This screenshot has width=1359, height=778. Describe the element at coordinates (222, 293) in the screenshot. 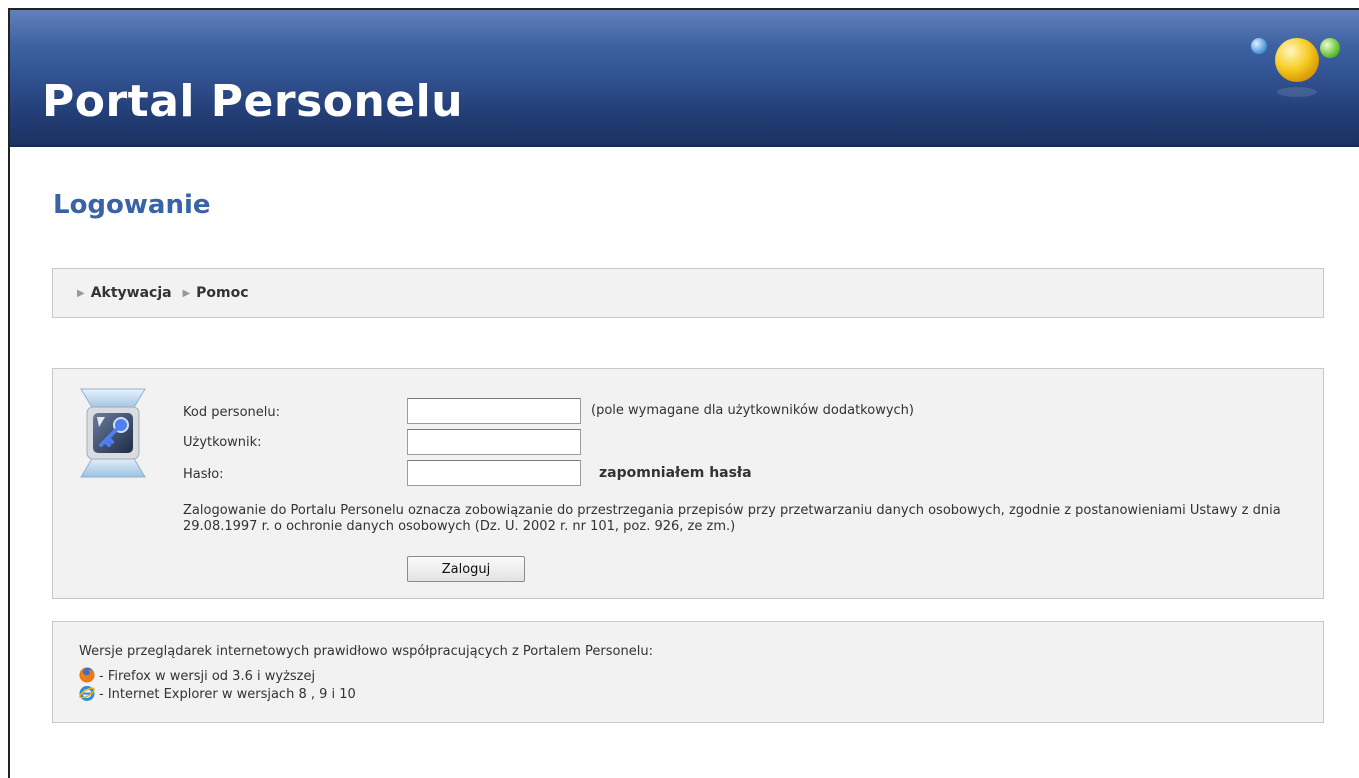

I see `nav-link-help: Pomoc` at that location.